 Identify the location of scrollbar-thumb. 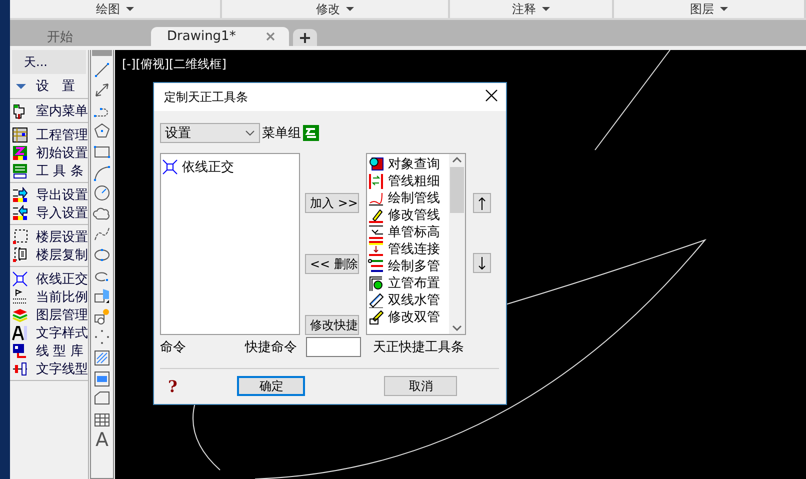
(457, 190).